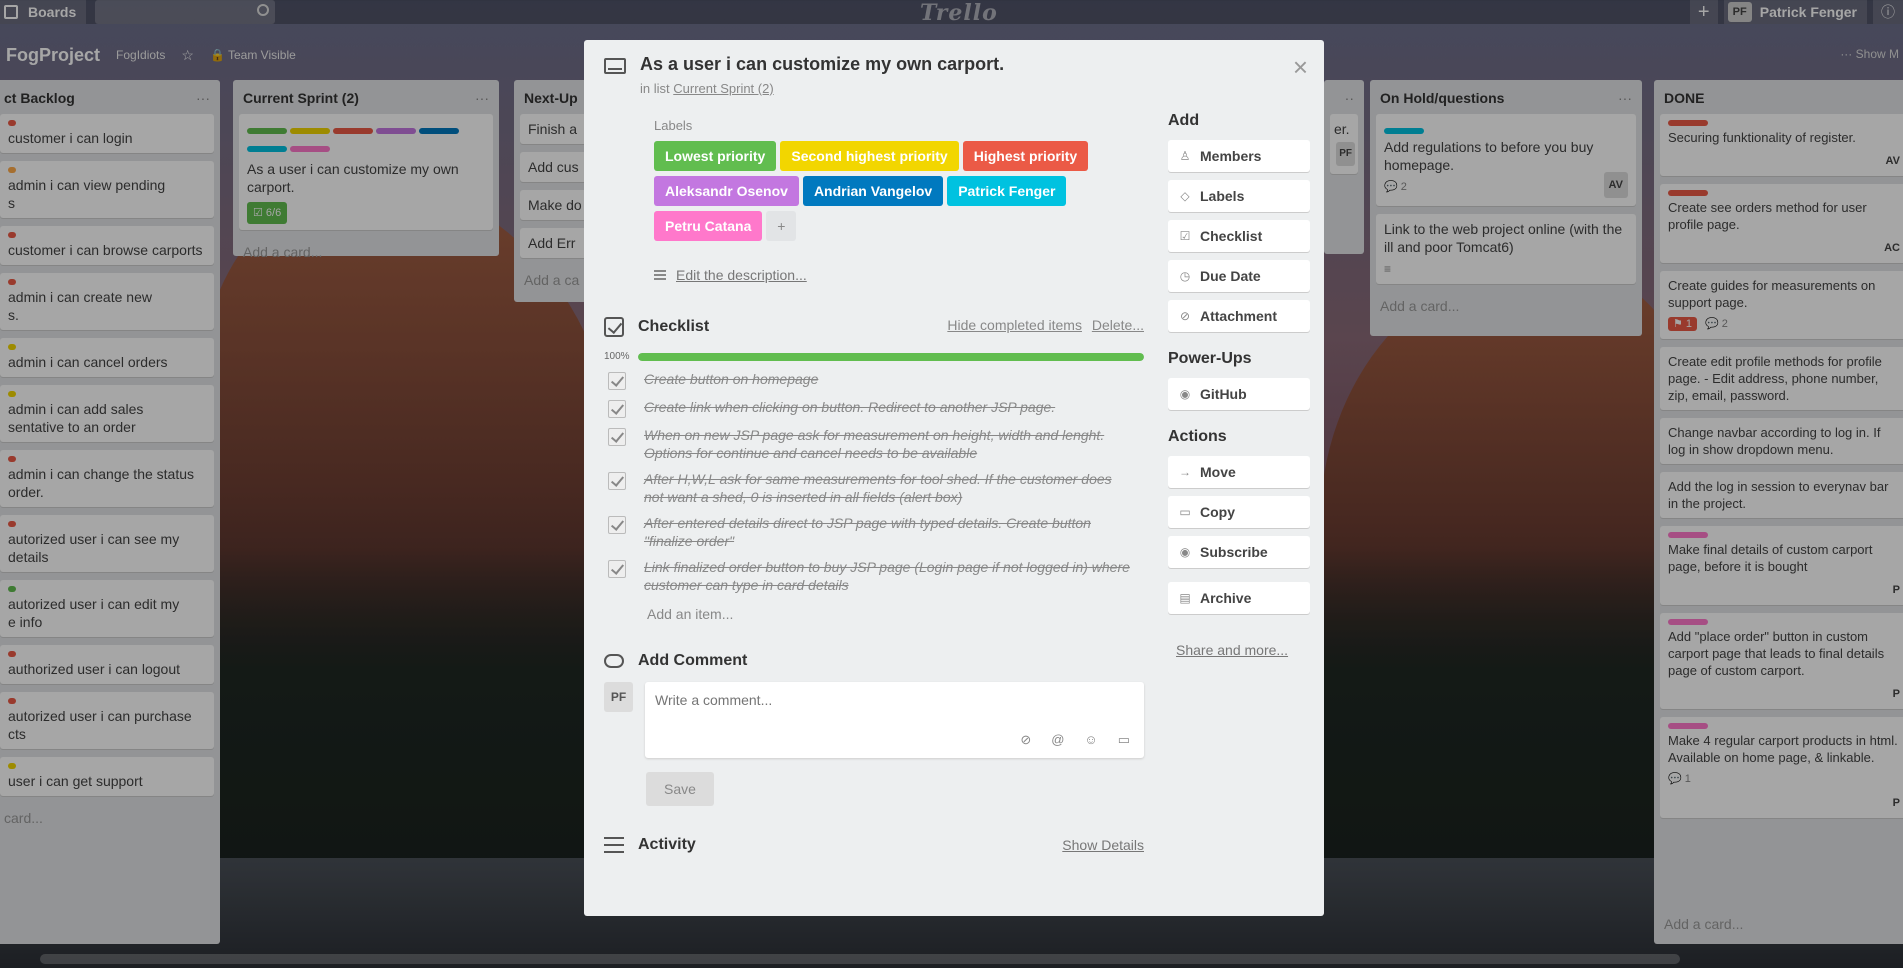  I want to click on checklist-item-text: Create button on homepage, so click(889, 380).